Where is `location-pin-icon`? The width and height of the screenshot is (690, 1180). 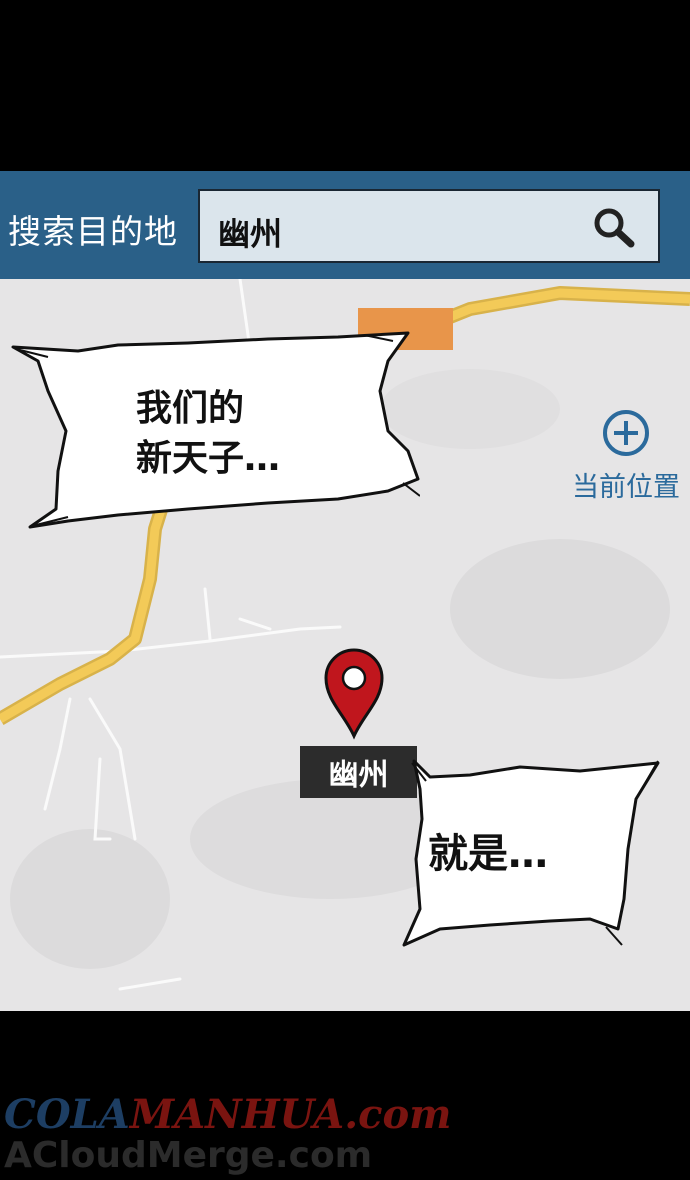
location-pin-icon is located at coordinates (354, 694).